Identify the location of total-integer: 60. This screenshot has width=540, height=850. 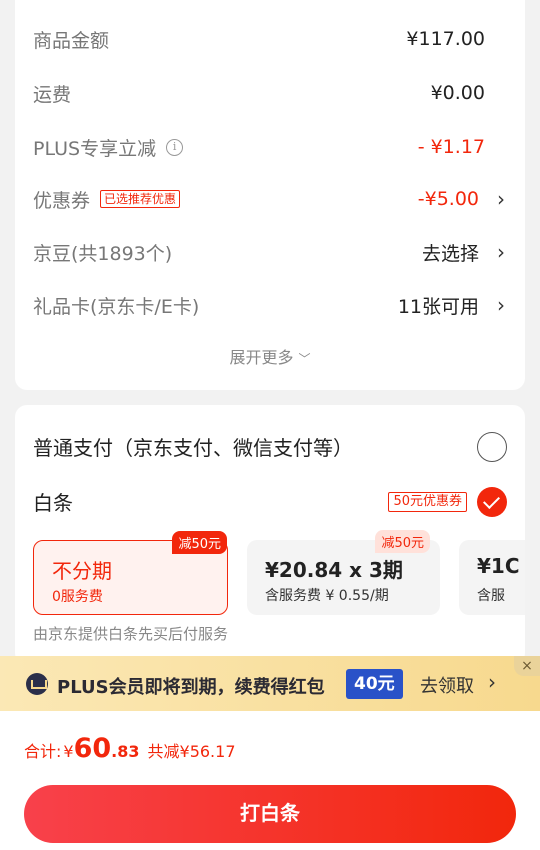
(92, 748).